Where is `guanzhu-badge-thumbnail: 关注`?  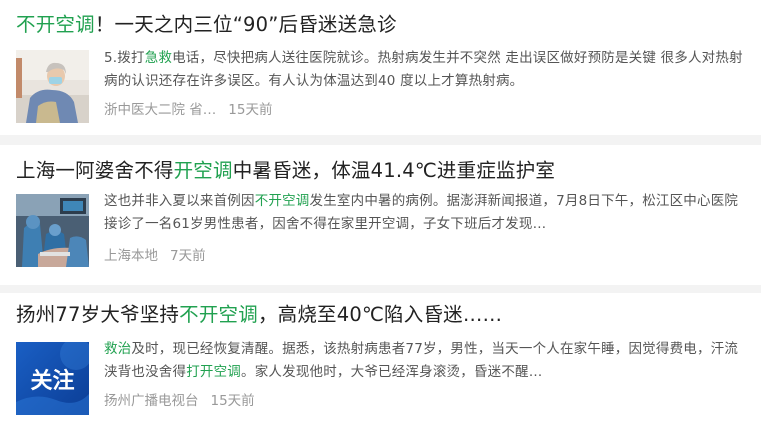 guanzhu-badge-thumbnail: 关注 is located at coordinates (52, 378).